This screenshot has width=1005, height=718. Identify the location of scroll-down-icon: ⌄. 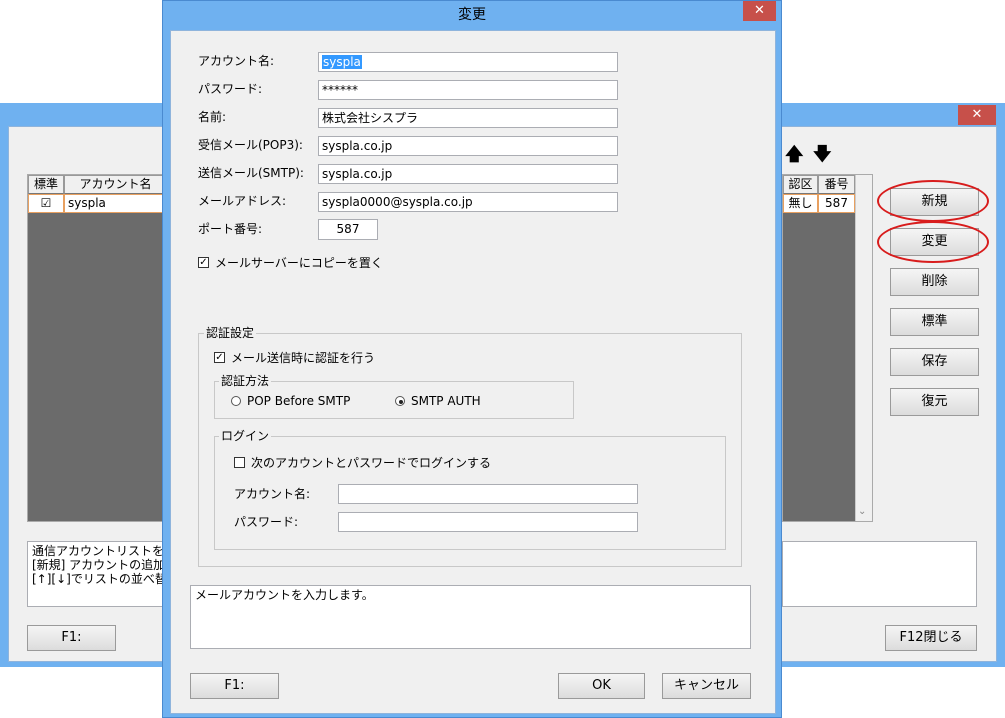
(862, 511).